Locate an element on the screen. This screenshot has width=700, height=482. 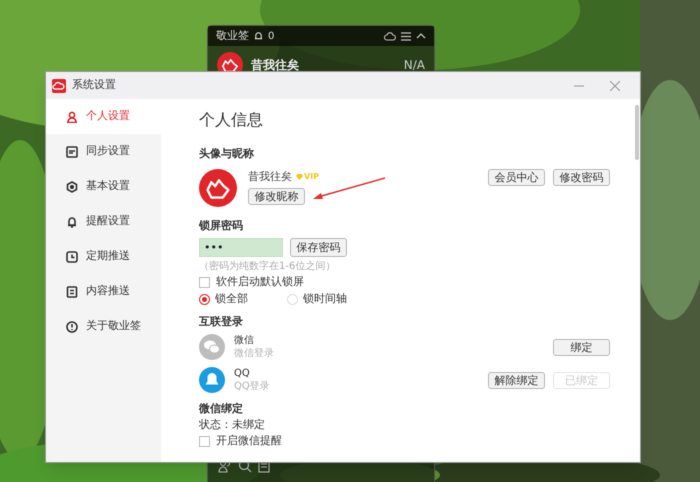
sidebar-item: 定期推送 is located at coordinates (103, 256).